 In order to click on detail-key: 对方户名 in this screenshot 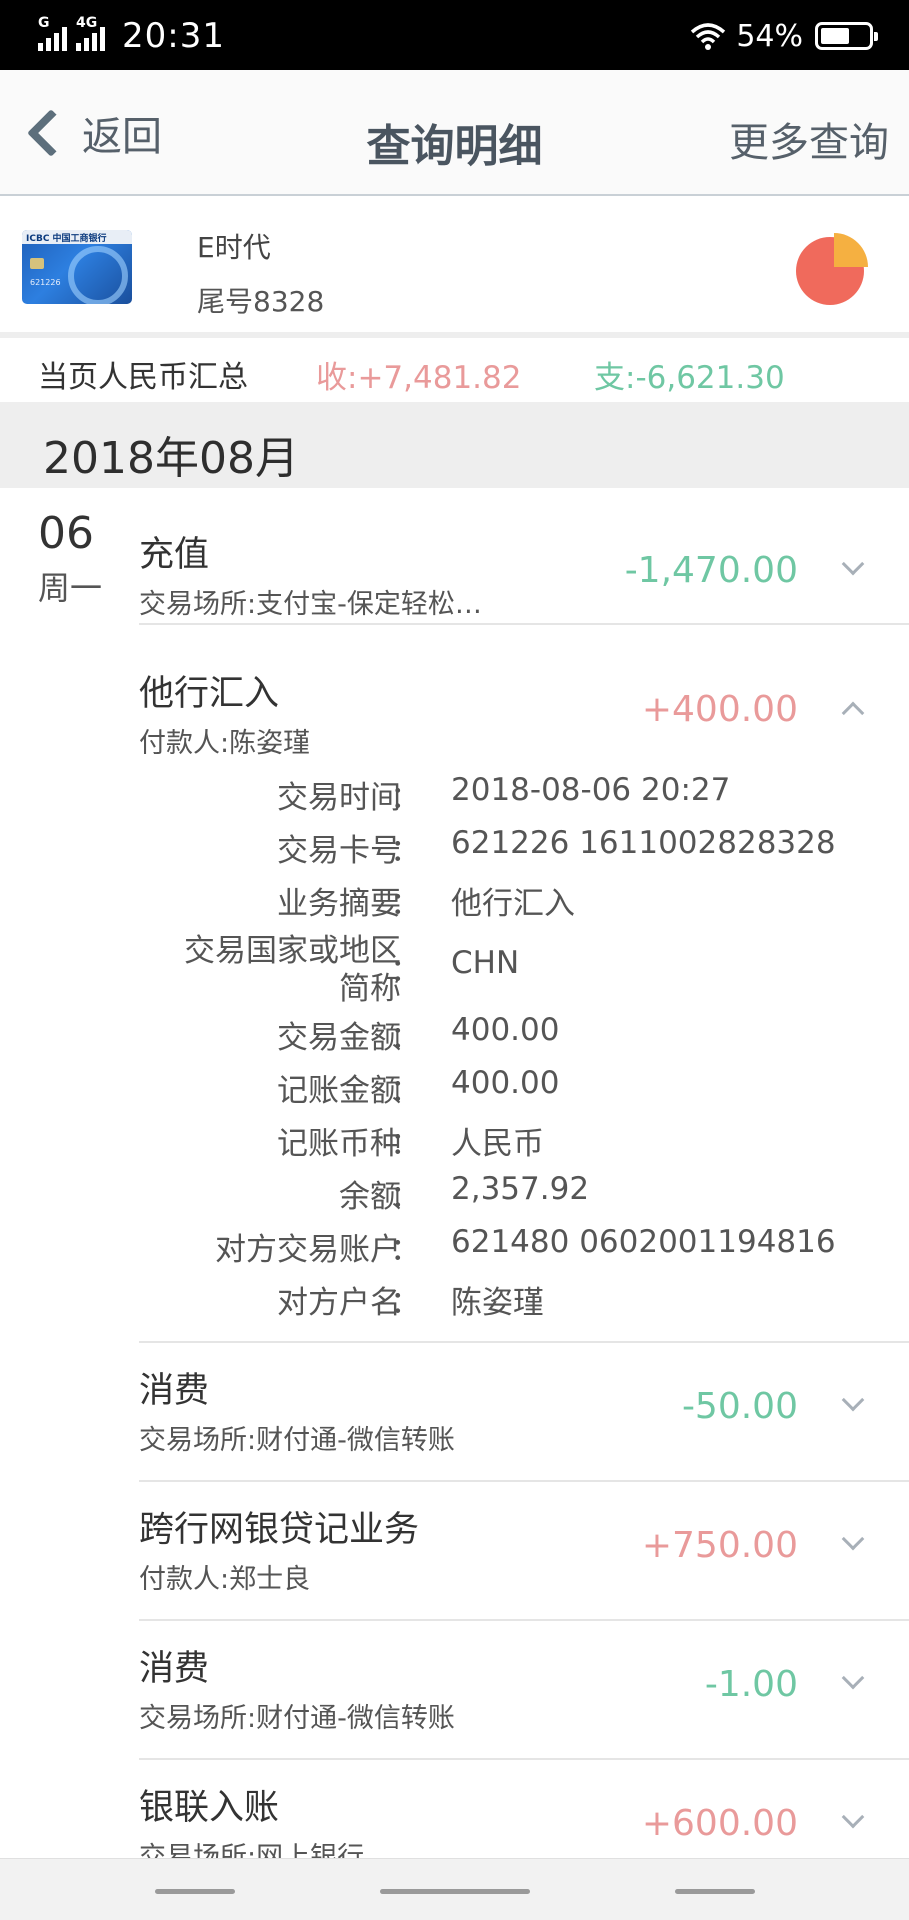, I will do `click(339, 1303)`.